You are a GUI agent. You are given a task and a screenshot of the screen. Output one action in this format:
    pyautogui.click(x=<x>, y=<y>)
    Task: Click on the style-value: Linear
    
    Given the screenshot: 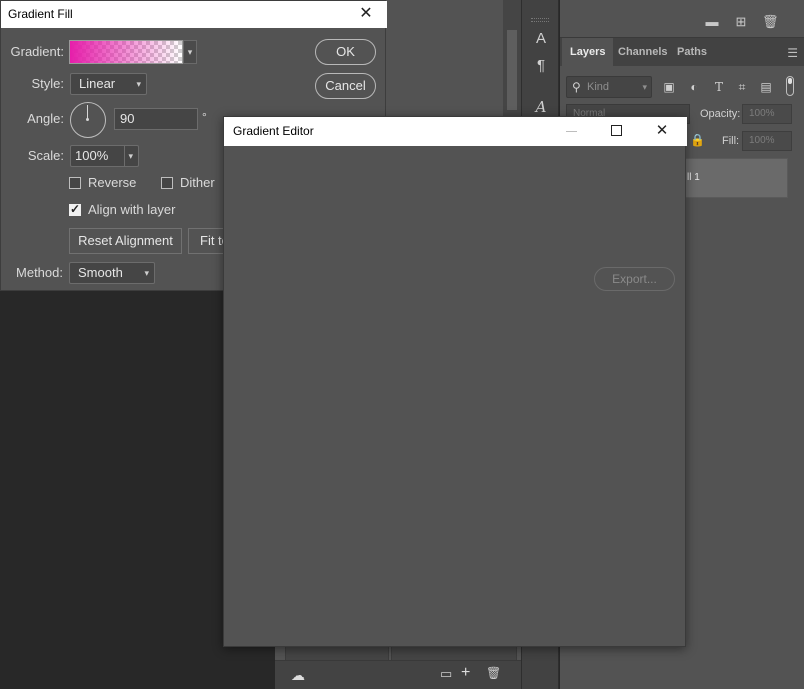 What is the action you would take?
    pyautogui.click(x=97, y=83)
    